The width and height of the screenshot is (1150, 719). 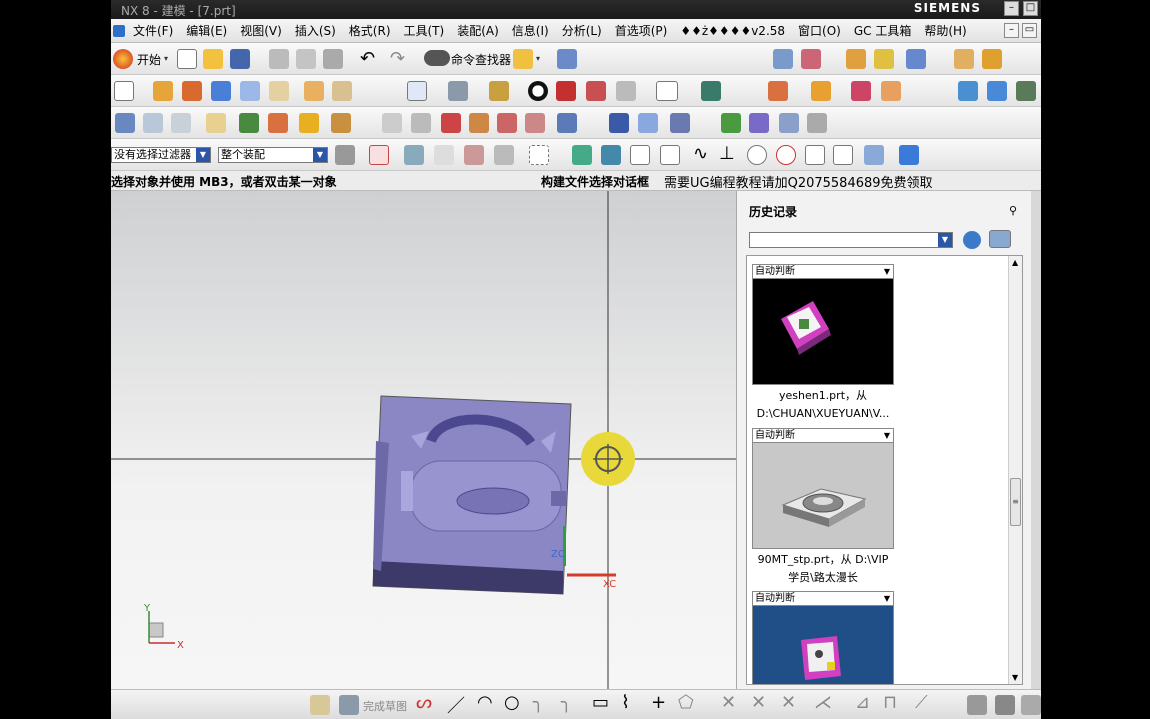 What do you see at coordinates (499, 91) in the screenshot?
I see `edge-blend-icon` at bounding box center [499, 91].